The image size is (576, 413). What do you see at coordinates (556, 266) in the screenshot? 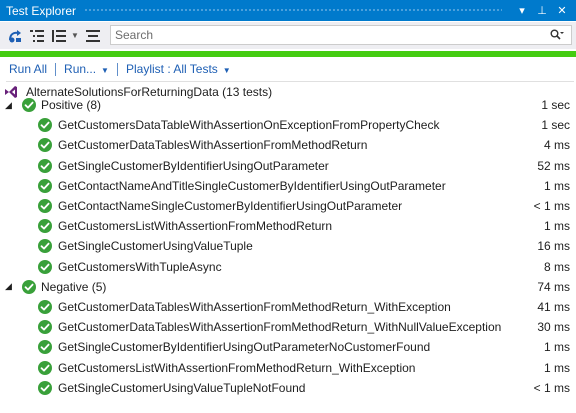
I see `test-duration: 8 ms` at bounding box center [556, 266].